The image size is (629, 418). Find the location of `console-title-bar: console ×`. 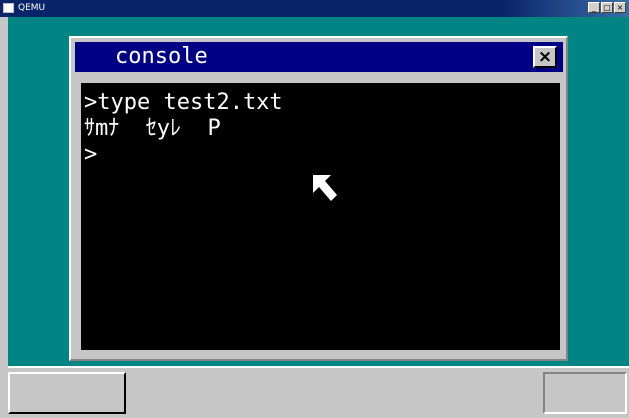

console-title-bar: console × is located at coordinates (319, 57).